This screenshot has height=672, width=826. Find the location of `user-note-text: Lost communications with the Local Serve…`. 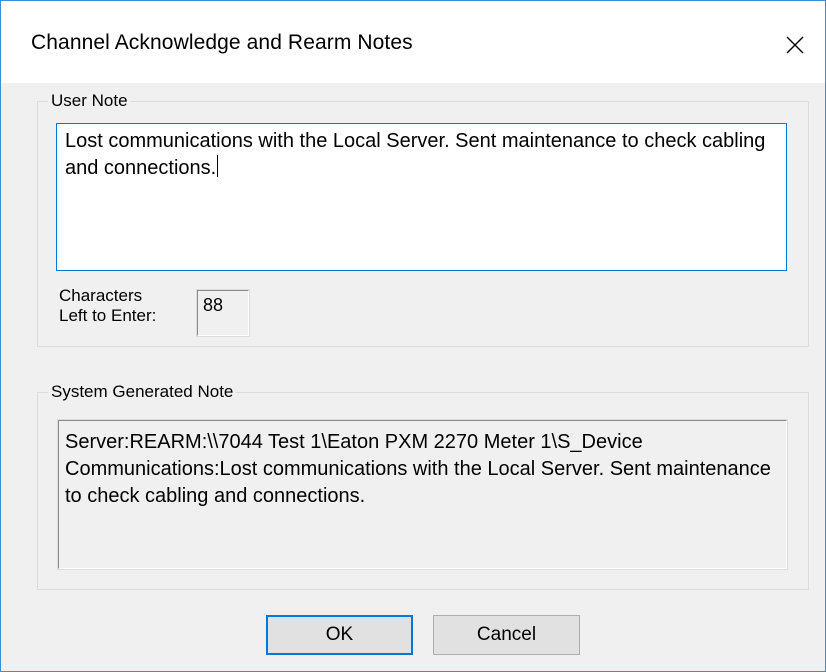

user-note-text: Lost communications with the Local Serve… is located at coordinates (418, 154).